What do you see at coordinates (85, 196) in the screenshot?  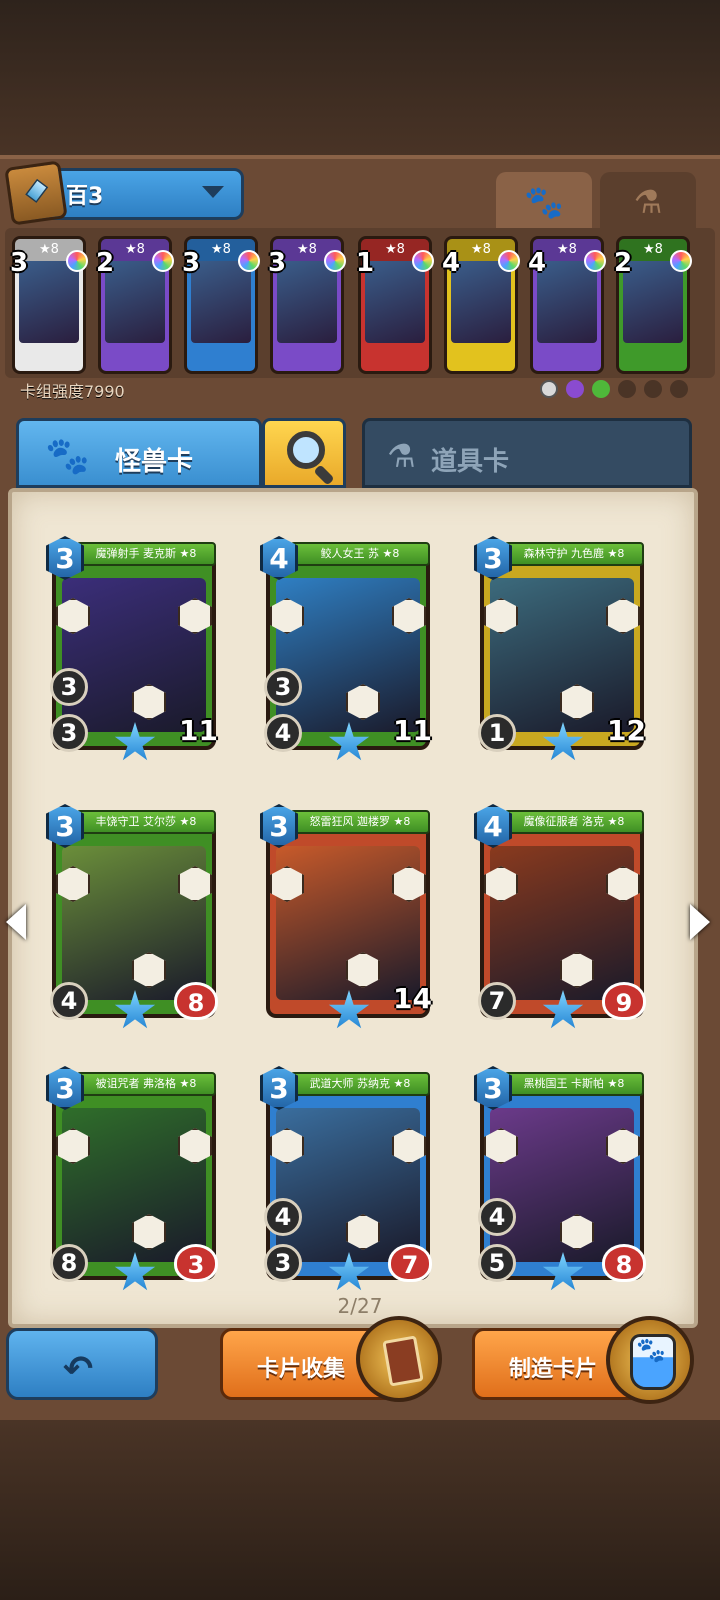 I see `deck-name: 百3` at bounding box center [85, 196].